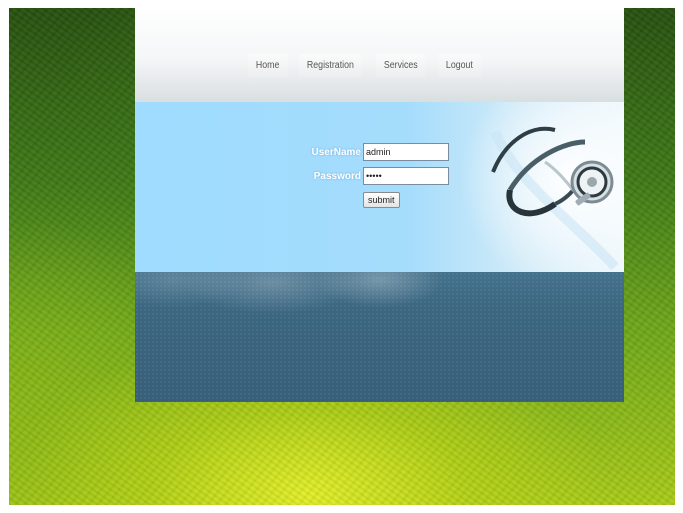 The height and width of the screenshot is (513, 683). I want to click on main-nav: Home Registration Services Logout, so click(367, 65).